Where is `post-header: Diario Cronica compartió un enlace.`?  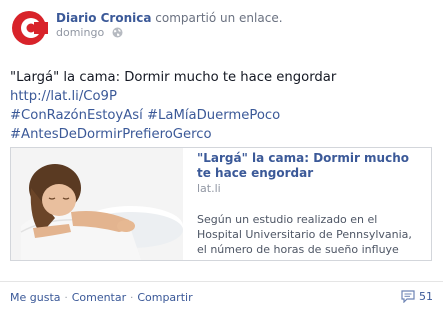 post-header: Diario Cronica compartió un enlace. is located at coordinates (169, 18).